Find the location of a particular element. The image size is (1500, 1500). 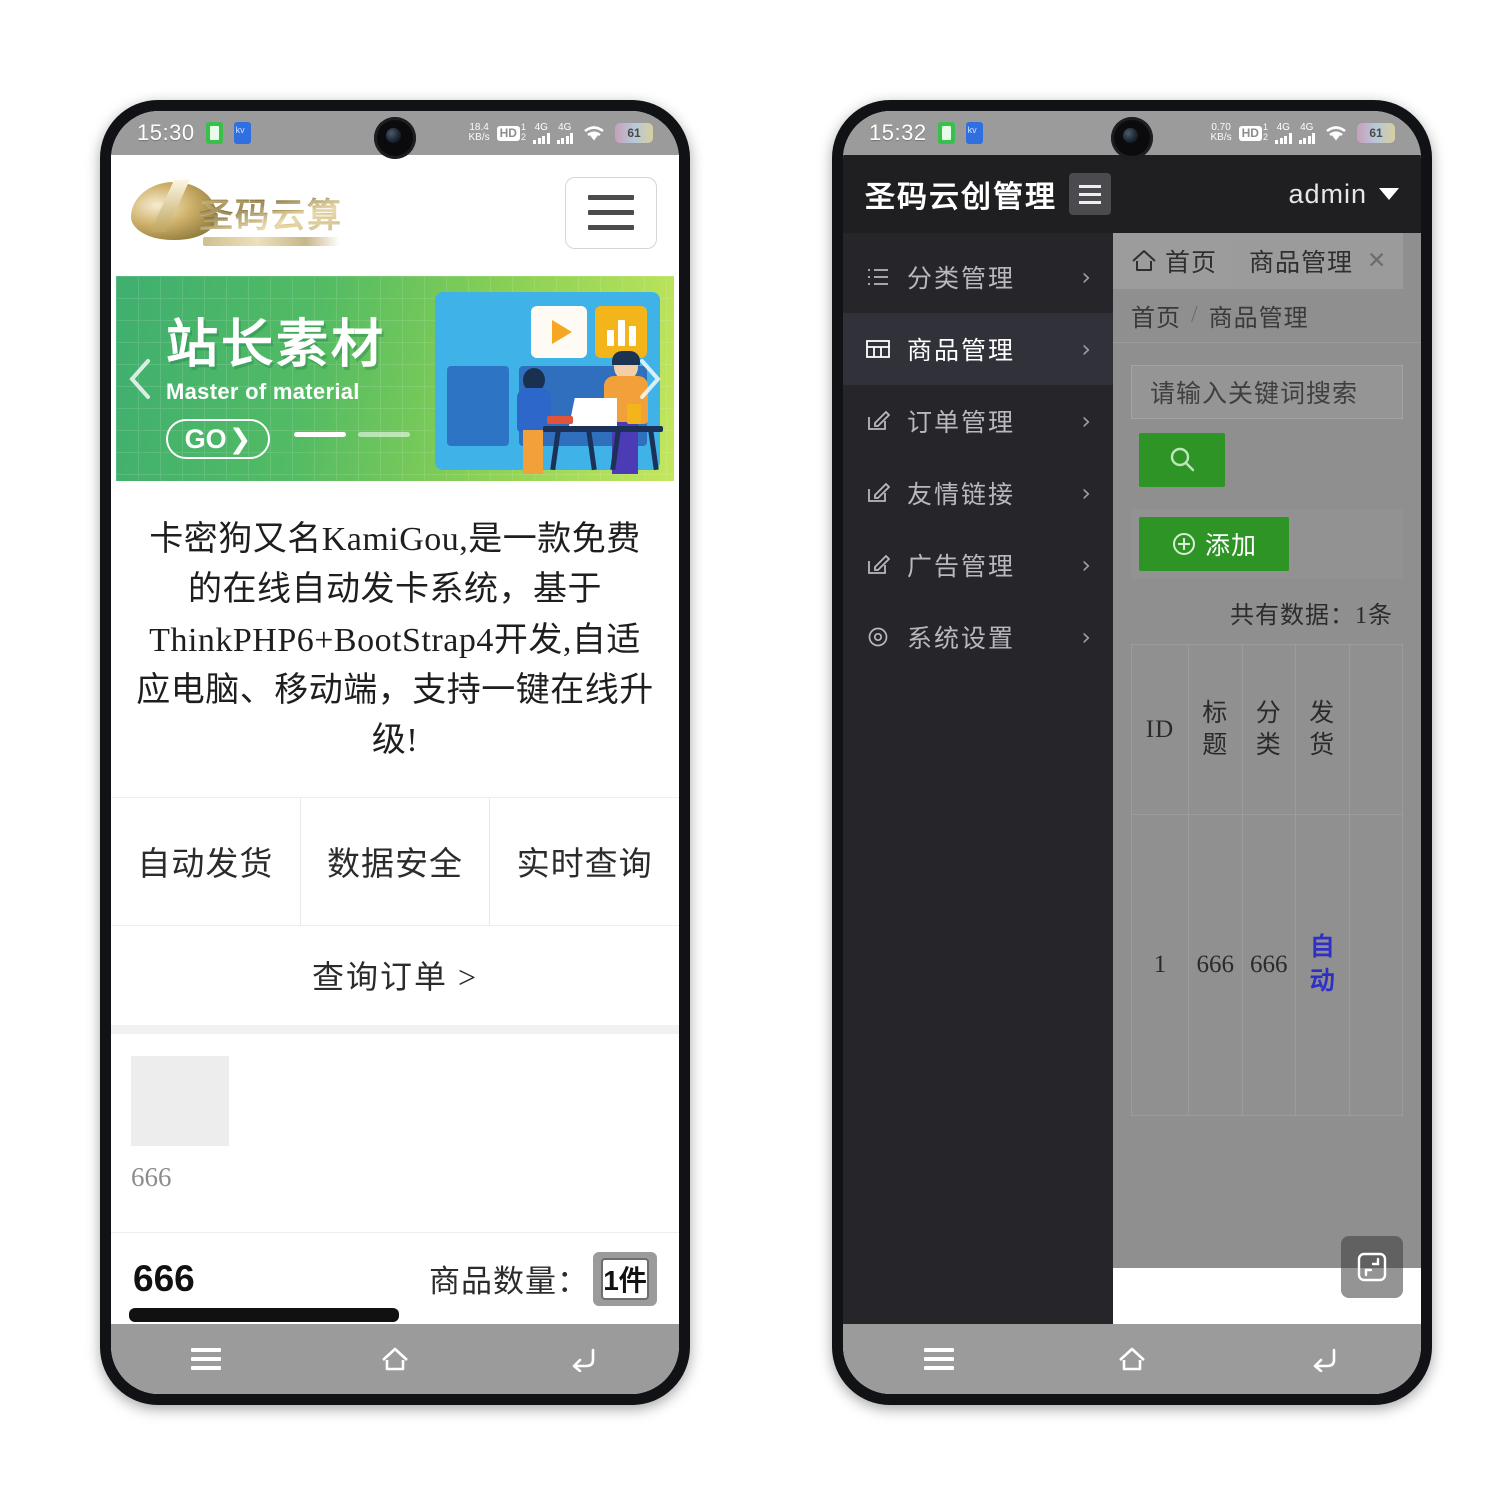

column-header-delivery: 发货 is located at coordinates (1322, 729).